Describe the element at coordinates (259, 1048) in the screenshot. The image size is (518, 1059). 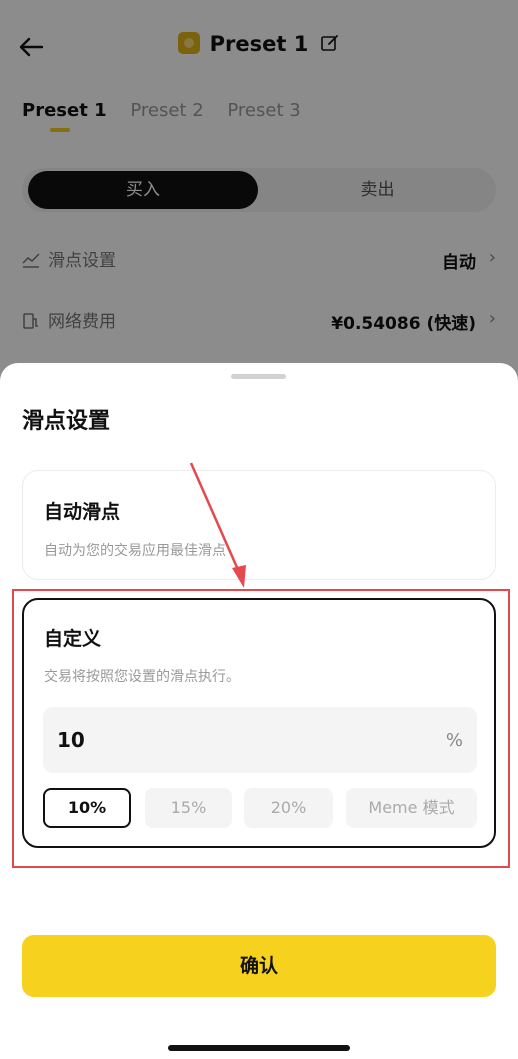
I see `home-indicator` at that location.